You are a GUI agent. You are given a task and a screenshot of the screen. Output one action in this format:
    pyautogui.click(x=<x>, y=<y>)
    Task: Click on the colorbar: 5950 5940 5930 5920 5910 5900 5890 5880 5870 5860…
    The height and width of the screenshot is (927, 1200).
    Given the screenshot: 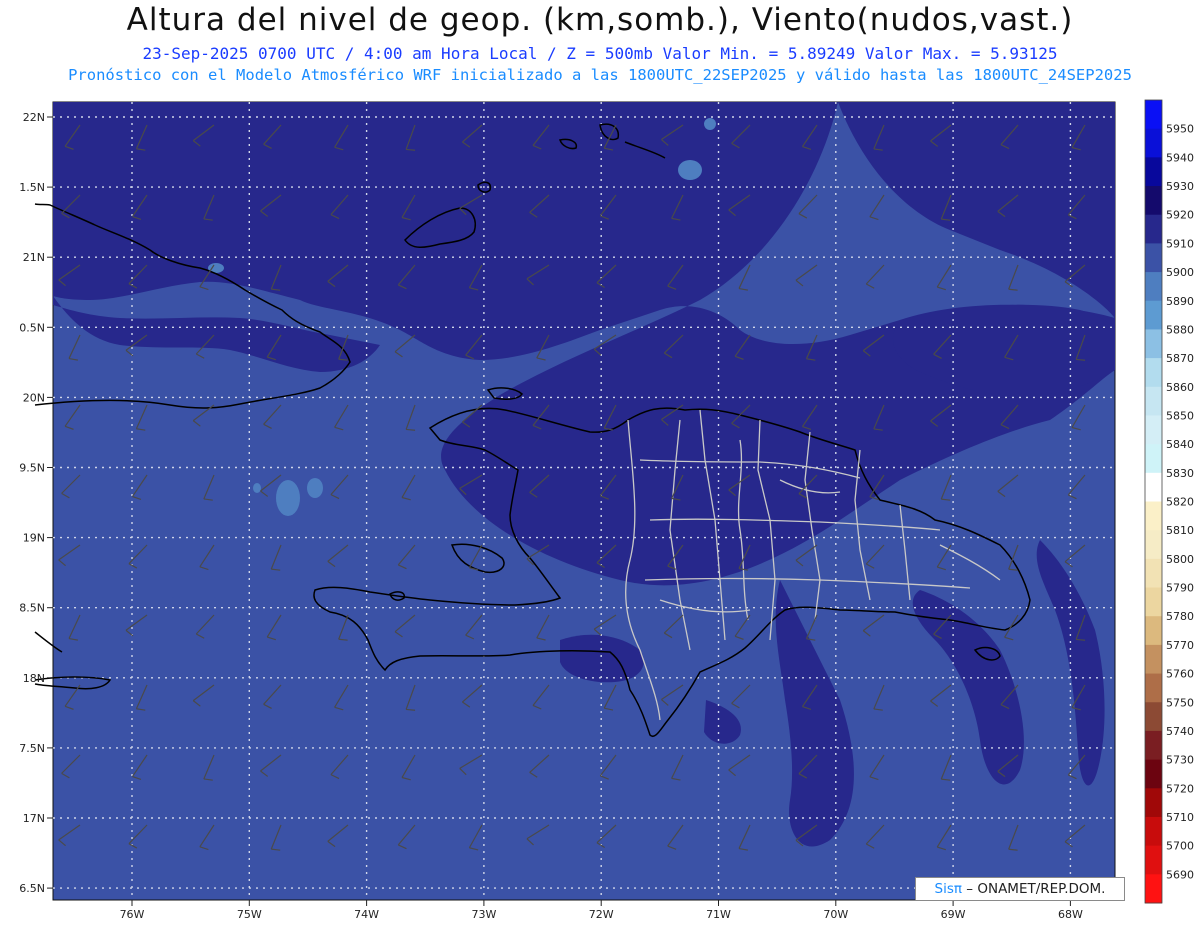 What is the action you would take?
    pyautogui.click(x=1169, y=501)
    